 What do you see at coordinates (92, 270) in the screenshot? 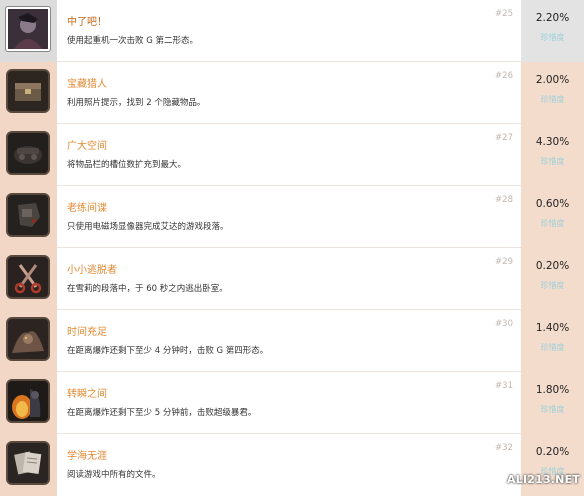
I see `achievement-title: 小小逃脱者` at bounding box center [92, 270].